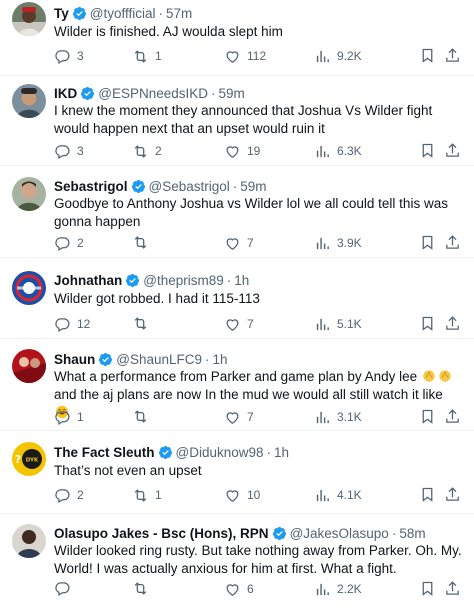 This screenshot has width=474, height=613. Describe the element at coordinates (338, 243) in the screenshot. I see `views-button: 3.9K` at that location.